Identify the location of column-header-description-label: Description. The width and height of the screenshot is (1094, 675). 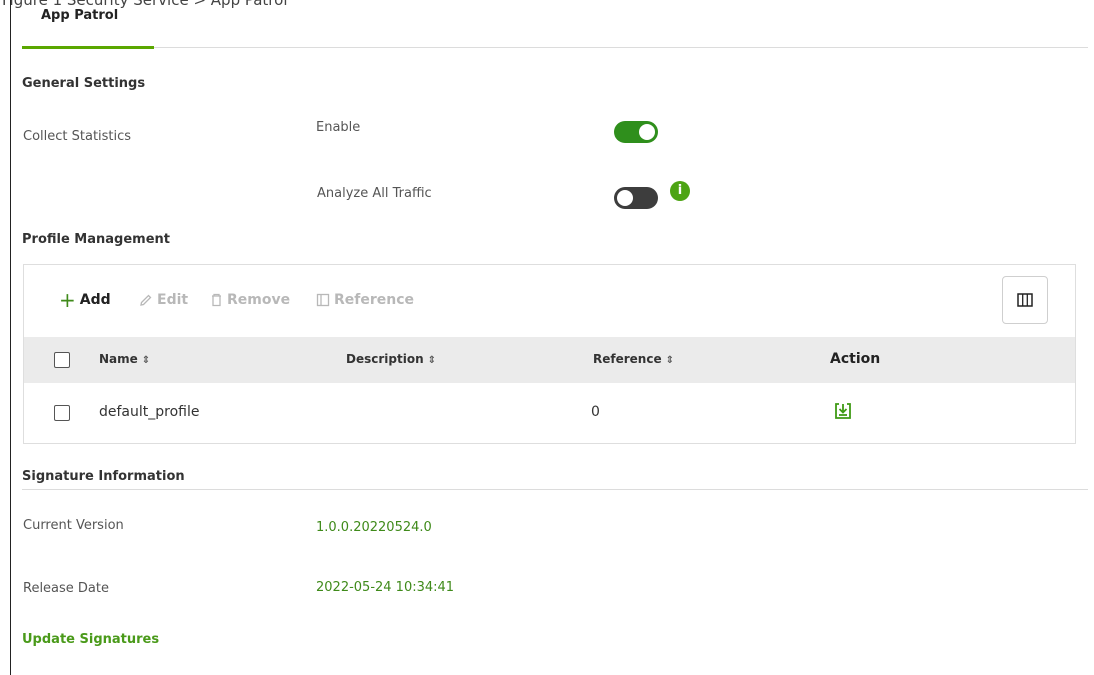
(385, 359).